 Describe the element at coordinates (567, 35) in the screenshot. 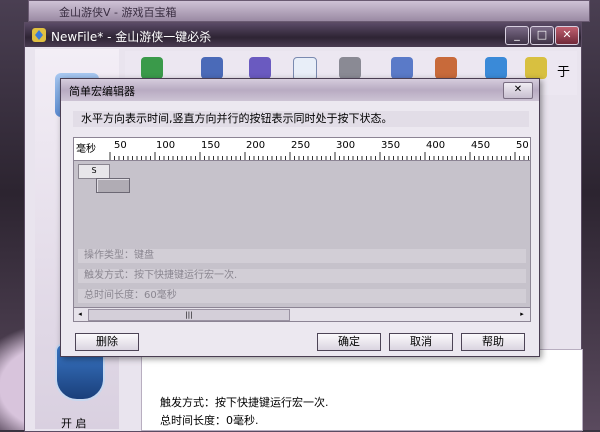

I see `close-button: ✕` at that location.